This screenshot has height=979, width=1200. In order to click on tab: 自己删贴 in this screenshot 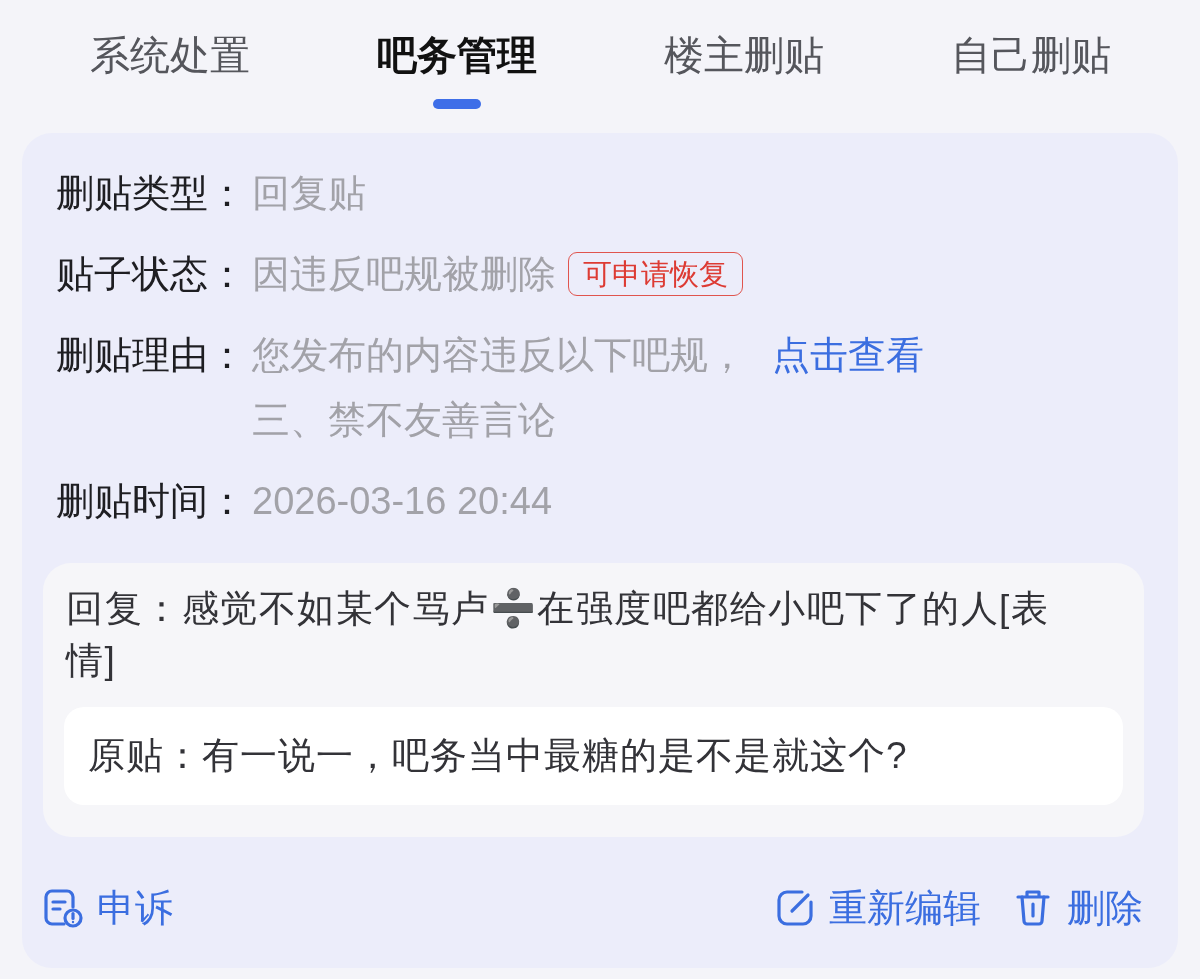, I will do `click(1030, 55)`.